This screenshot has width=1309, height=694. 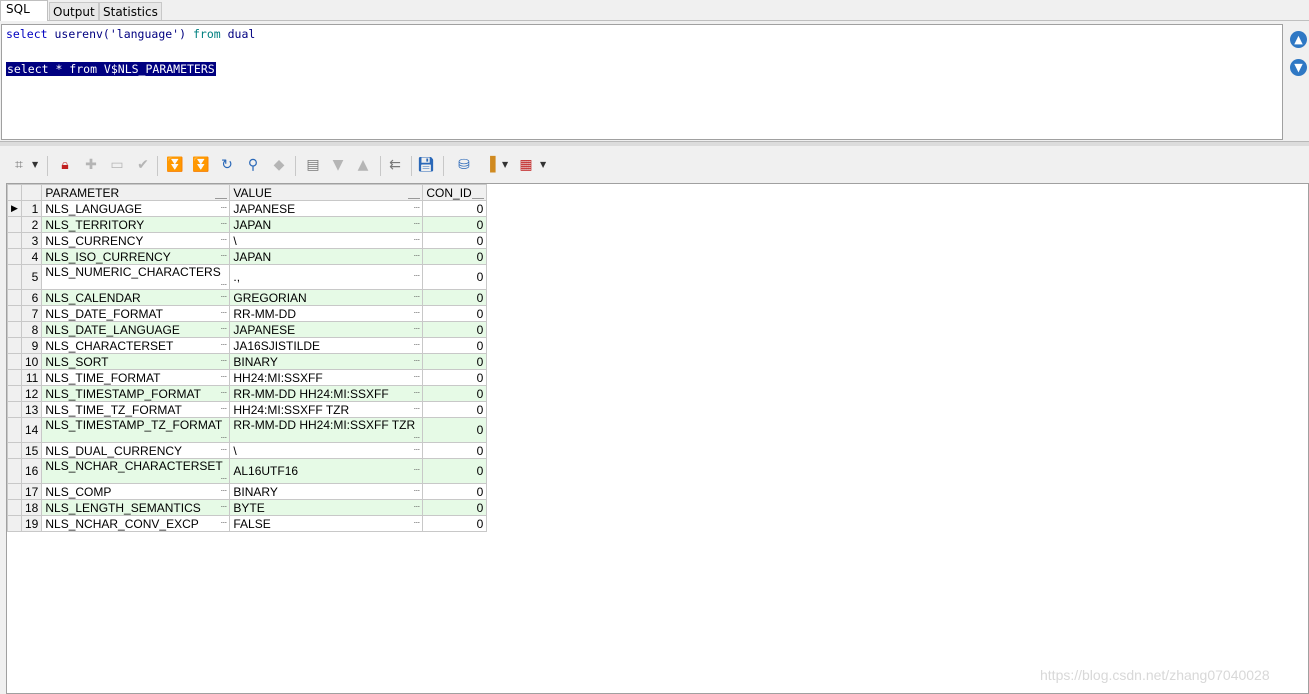 What do you see at coordinates (74, 11) in the screenshot?
I see `tab-output: Output` at bounding box center [74, 11].